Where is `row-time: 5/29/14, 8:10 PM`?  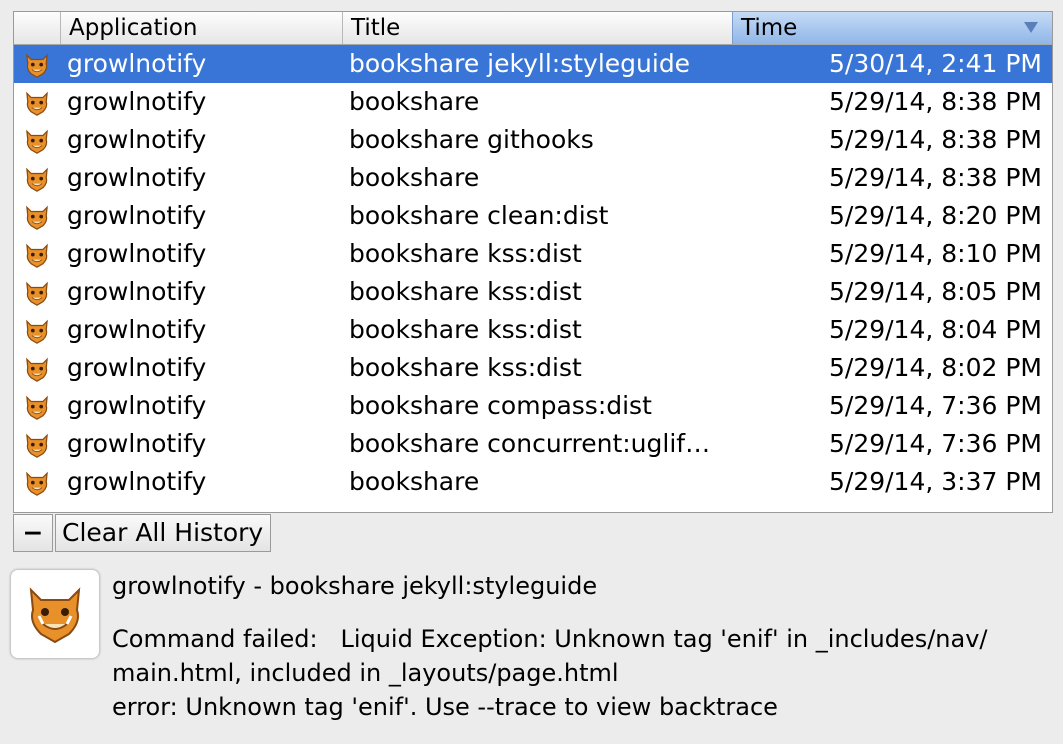 row-time: 5/29/14, 8:10 PM is located at coordinates (935, 253).